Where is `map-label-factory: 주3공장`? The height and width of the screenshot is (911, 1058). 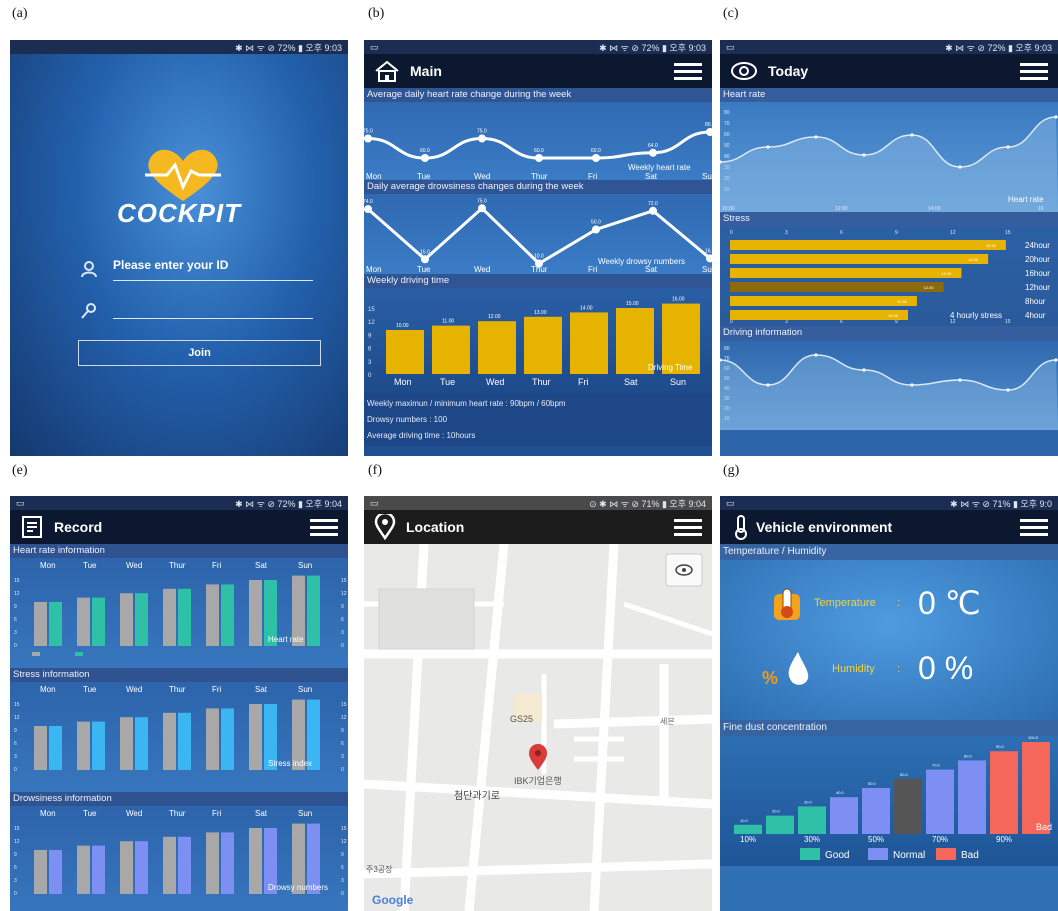 map-label-factory: 주3공장 is located at coordinates (379, 869).